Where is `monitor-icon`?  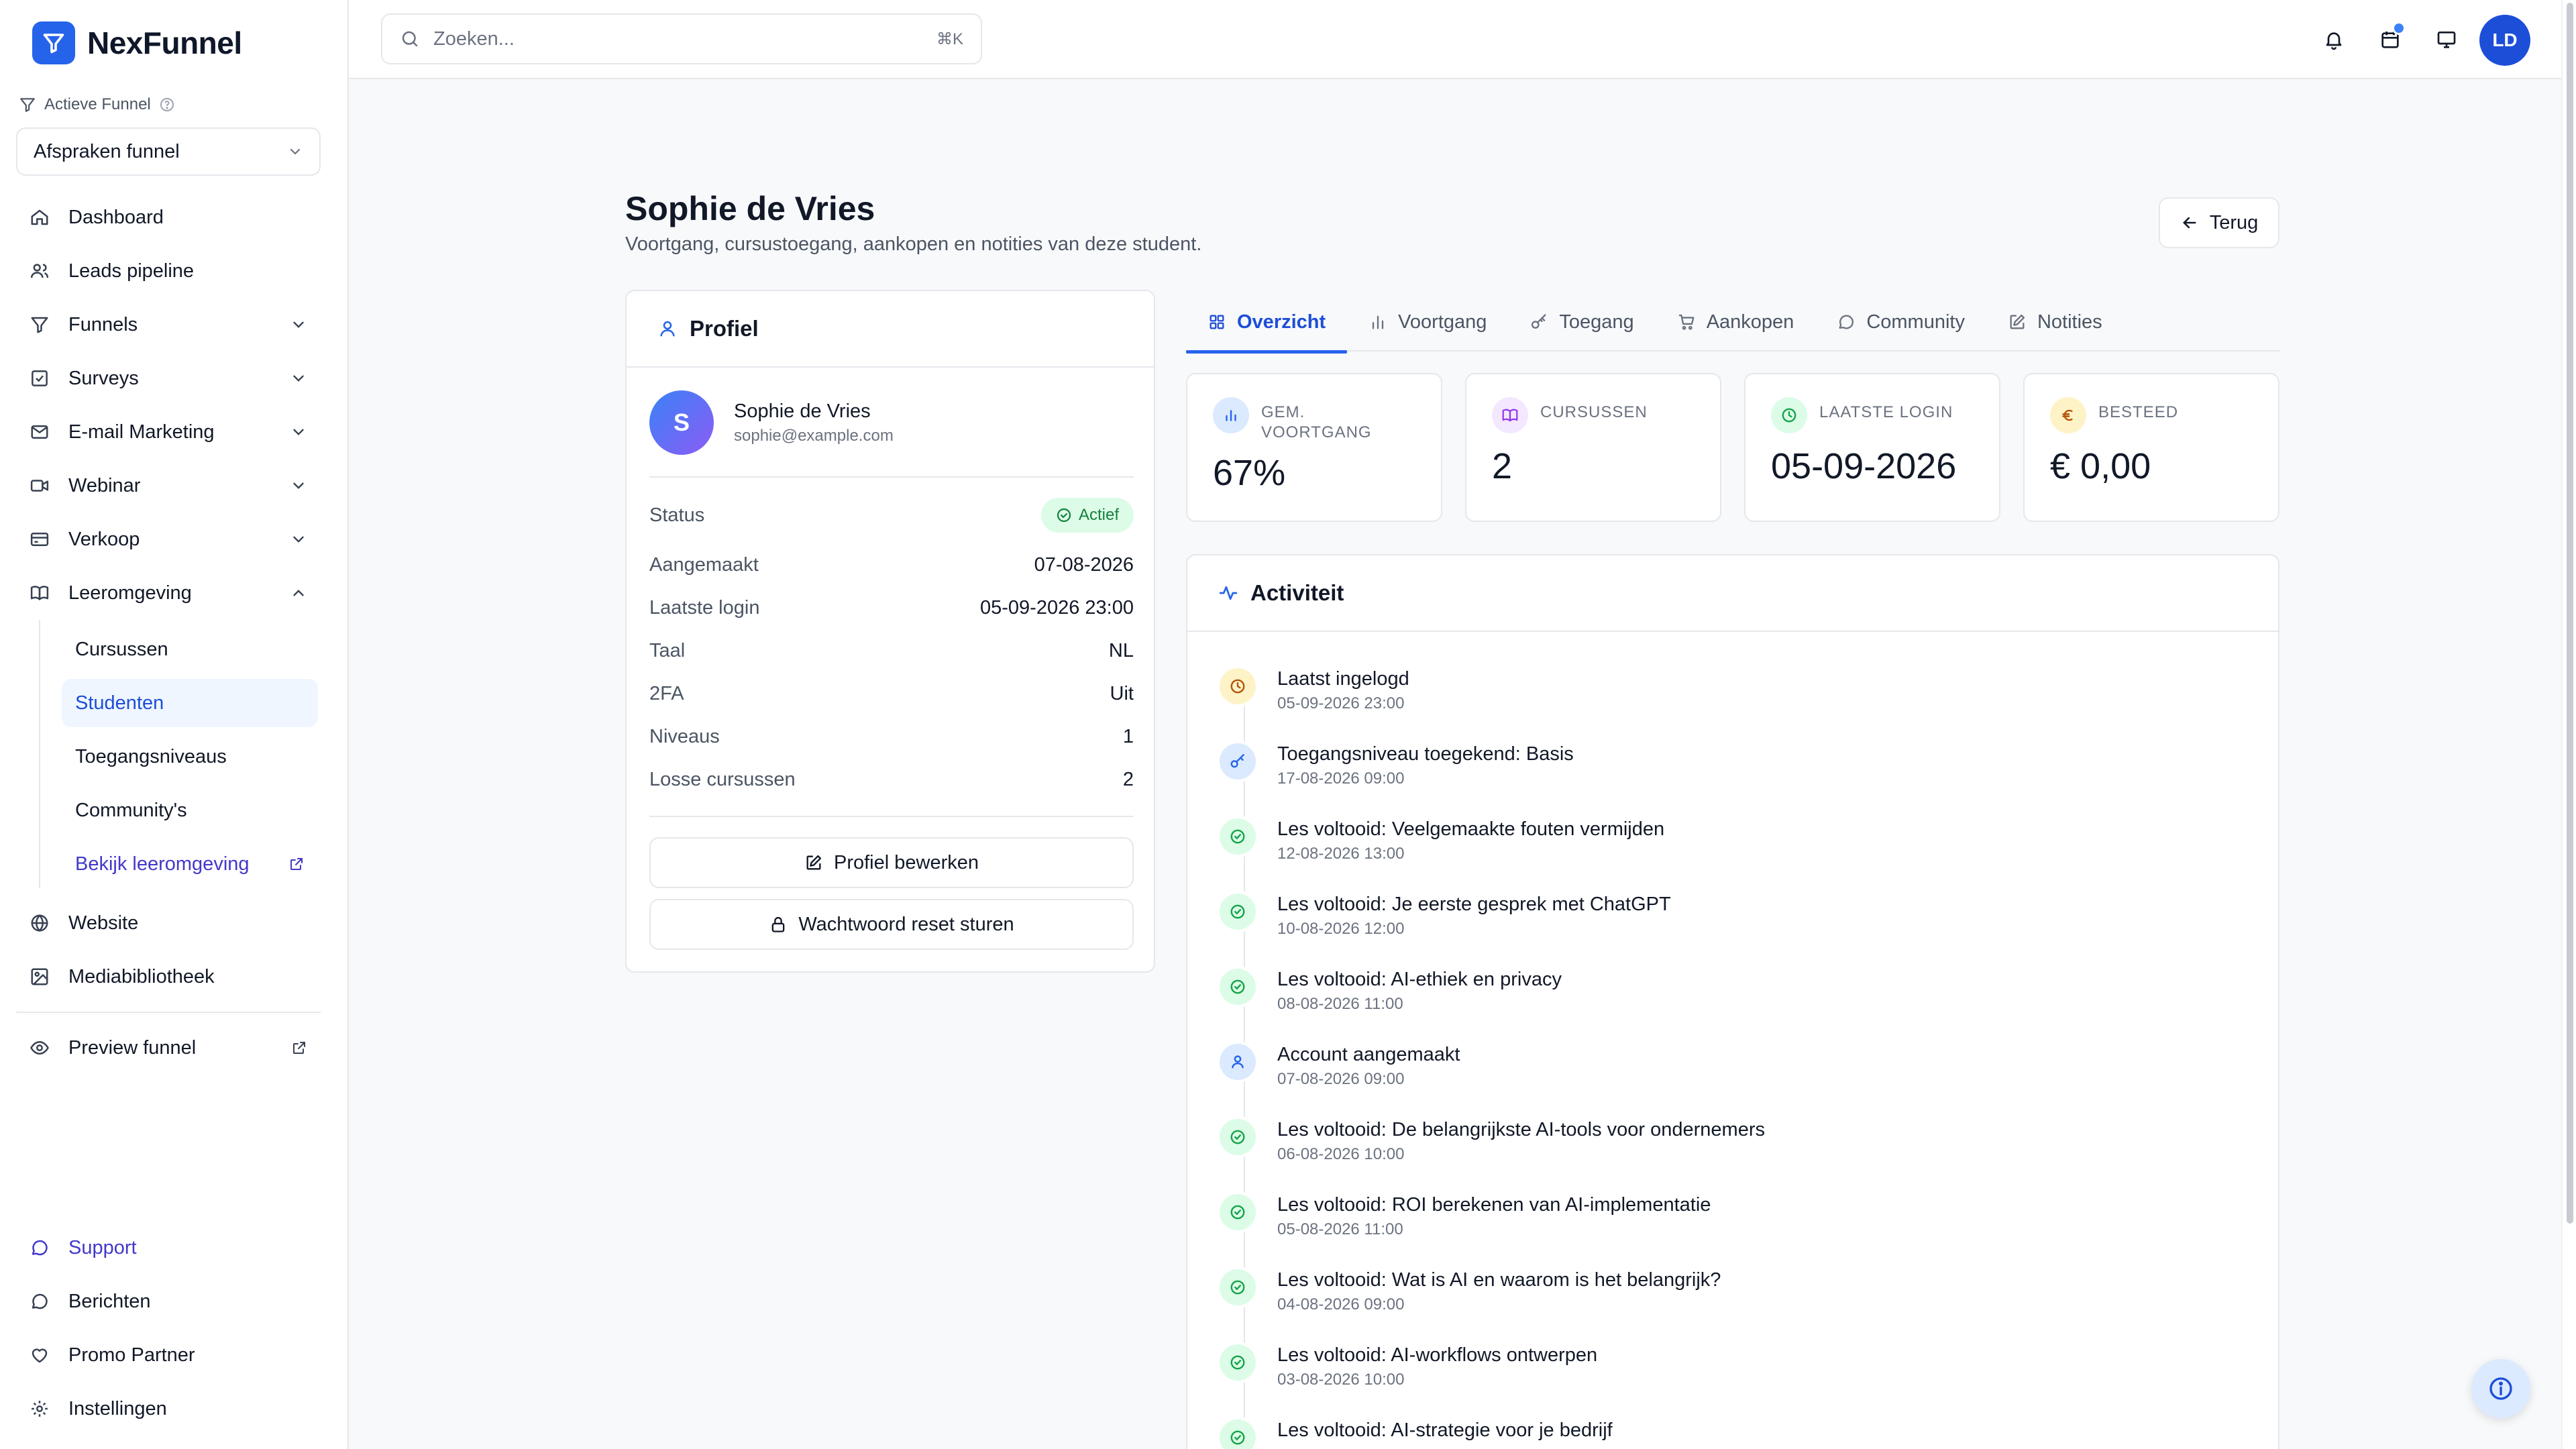 monitor-icon is located at coordinates (2446, 39).